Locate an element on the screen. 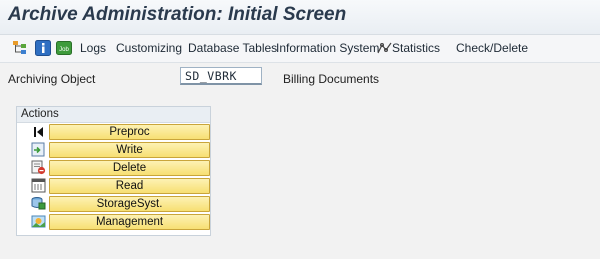  preproc-button: Preproc is located at coordinates (129, 132).